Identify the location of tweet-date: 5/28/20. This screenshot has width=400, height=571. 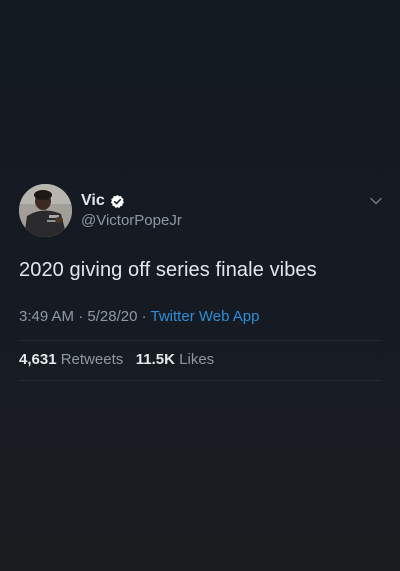
(112, 316).